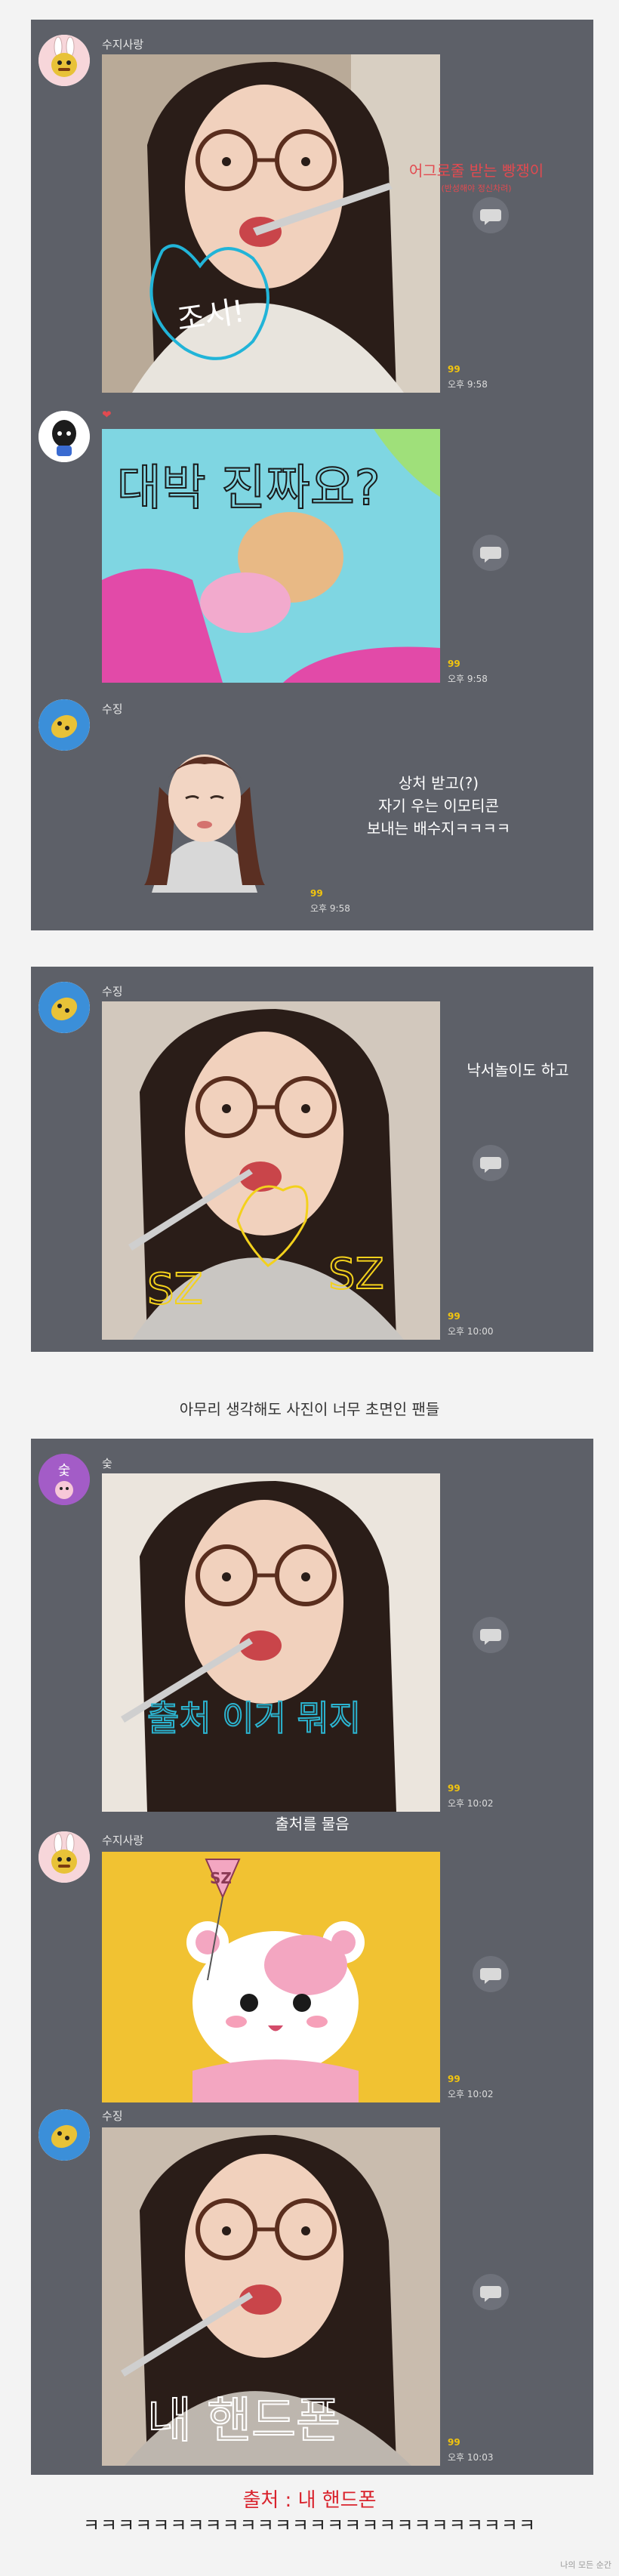  Describe the element at coordinates (271, 1170) in the screenshot. I see `photo-message: SZ SZ` at that location.